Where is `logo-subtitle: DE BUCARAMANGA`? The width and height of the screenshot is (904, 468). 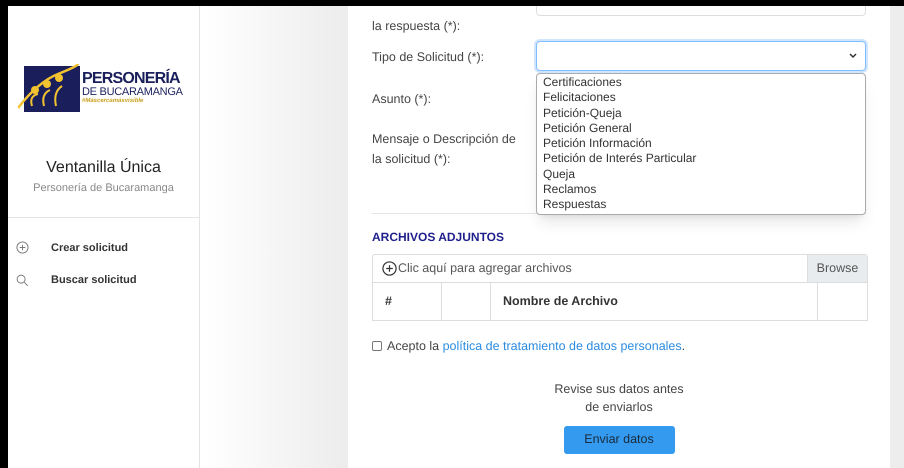 logo-subtitle: DE BUCARAMANGA is located at coordinates (132, 92).